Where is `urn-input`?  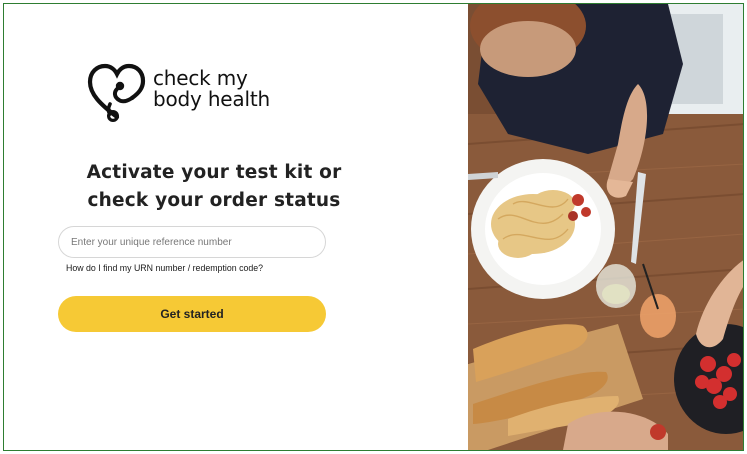
urn-input is located at coordinates (192, 242).